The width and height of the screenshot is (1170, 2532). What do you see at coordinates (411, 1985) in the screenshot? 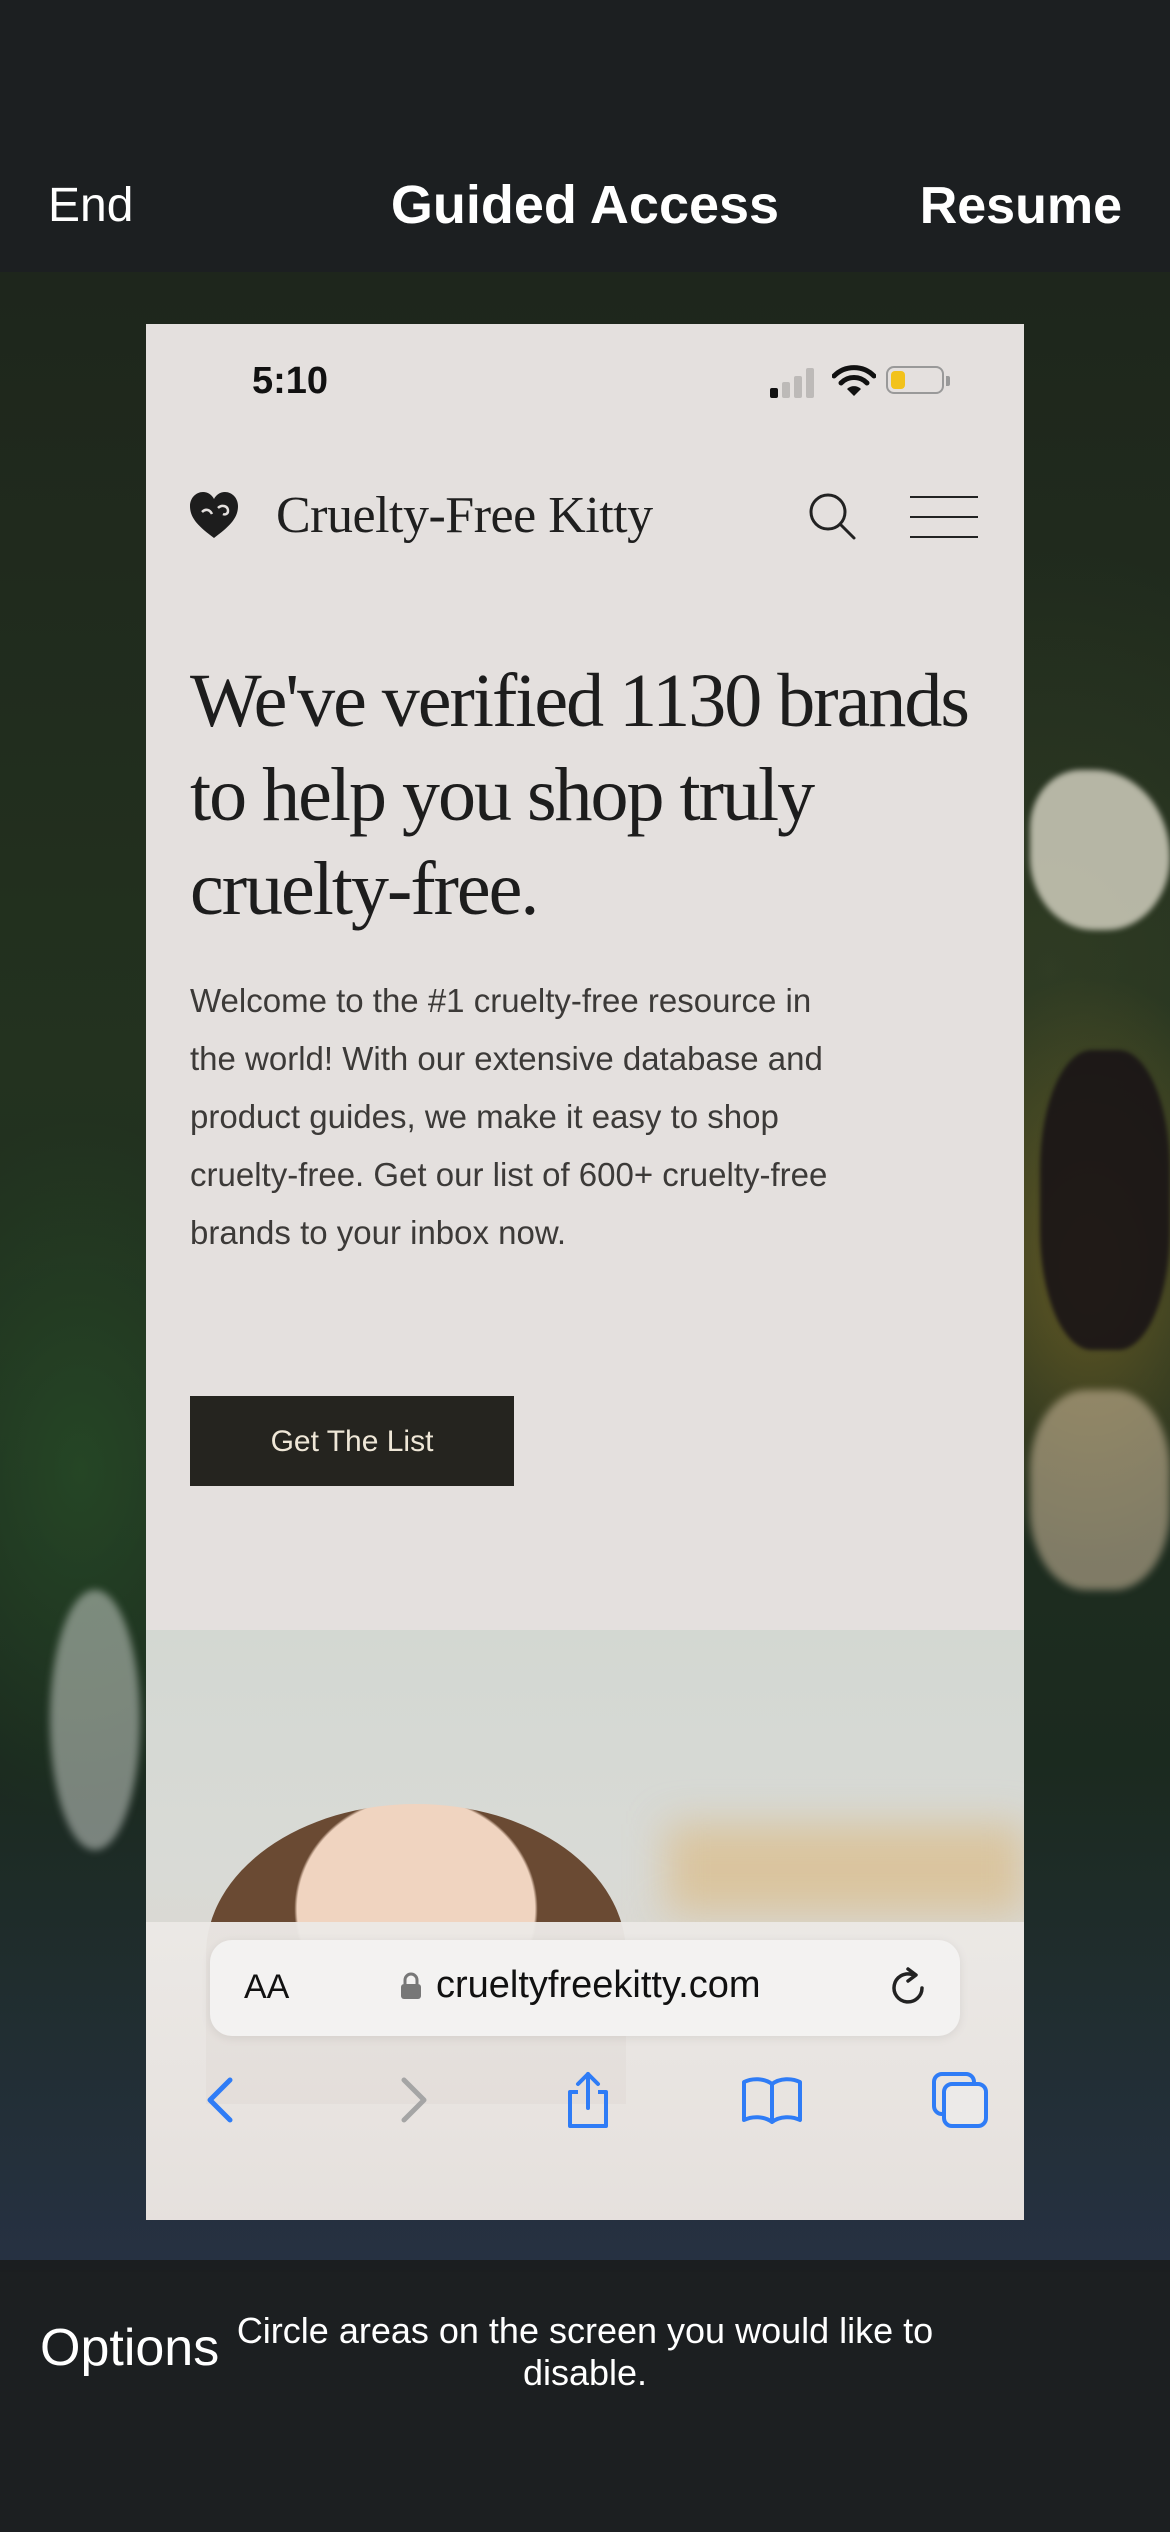
I see `lock-icon` at bounding box center [411, 1985].